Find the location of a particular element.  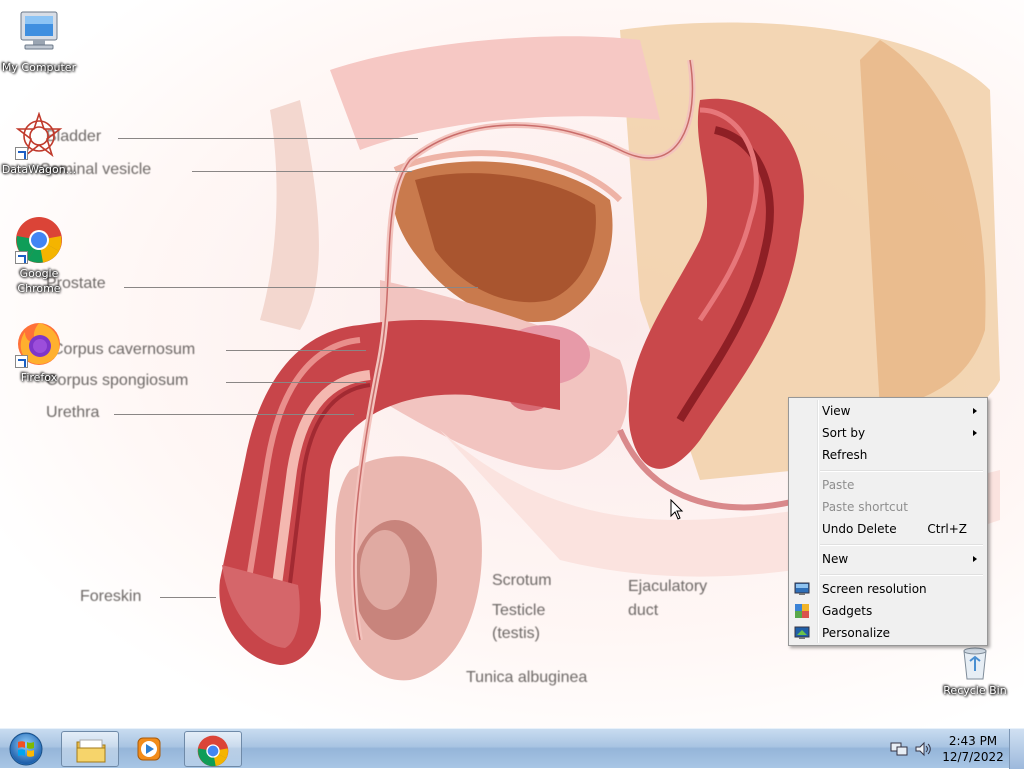

desktop-icon-google-chrome: Google Chrome is located at coordinates (39, 256).